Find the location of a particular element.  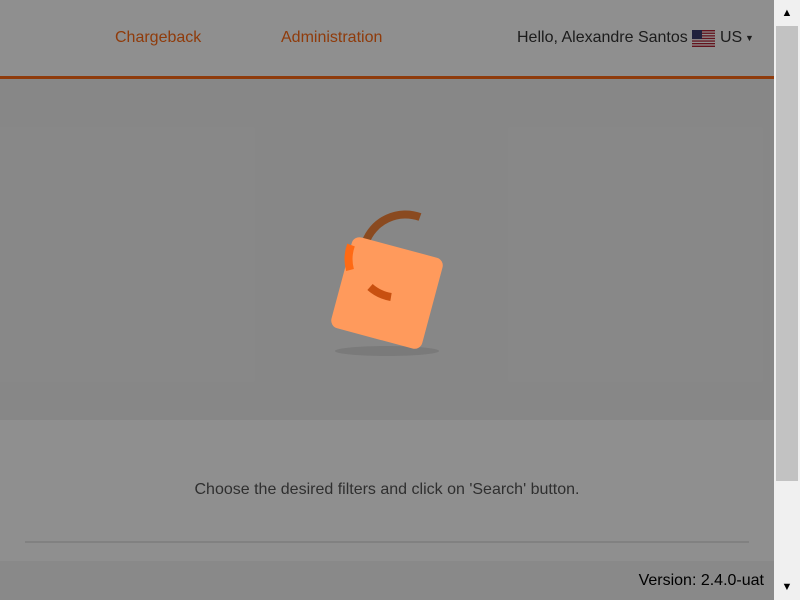

scroll-down-arrow-icon: ▼ is located at coordinates (787, 587).